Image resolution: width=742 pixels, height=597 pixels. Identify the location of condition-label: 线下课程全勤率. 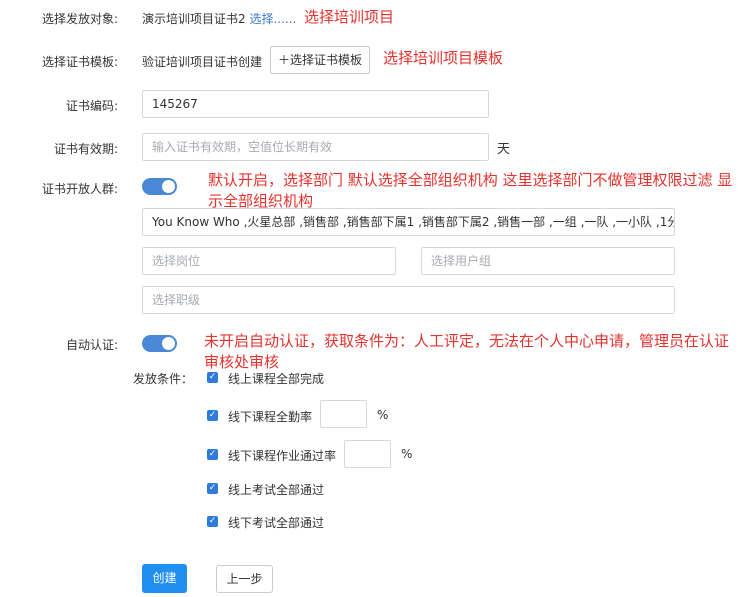
(270, 417).